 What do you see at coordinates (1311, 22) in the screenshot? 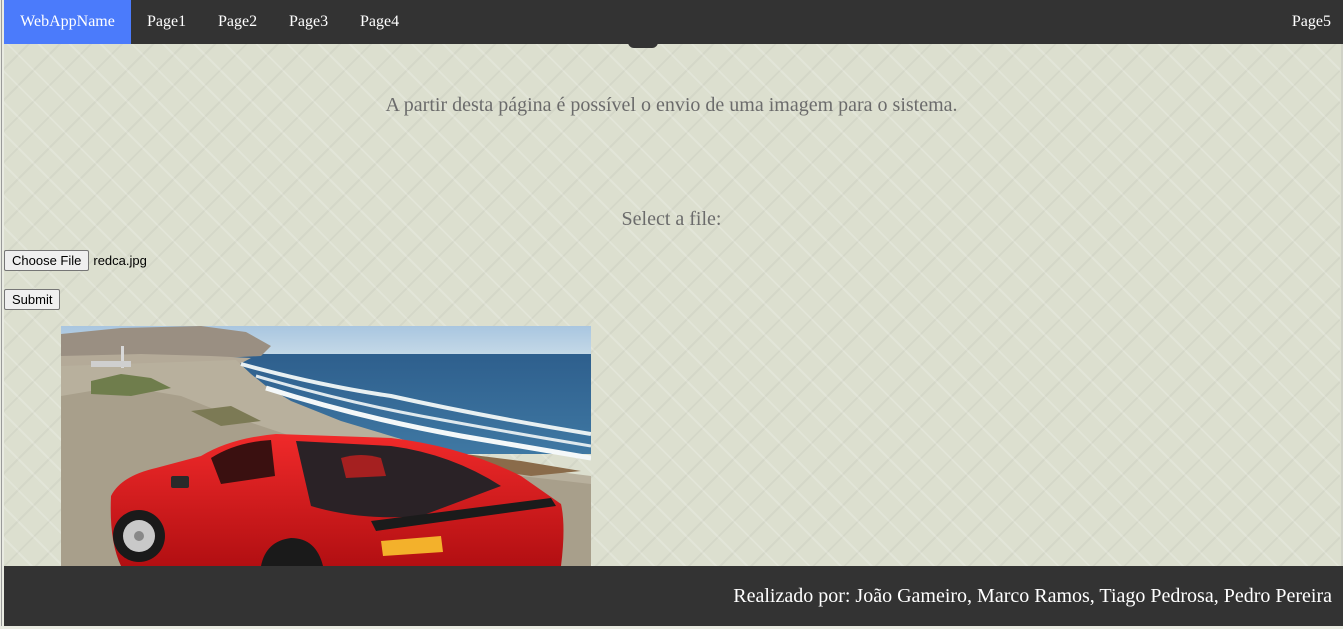
I see `nav-link-page5: Page5` at bounding box center [1311, 22].